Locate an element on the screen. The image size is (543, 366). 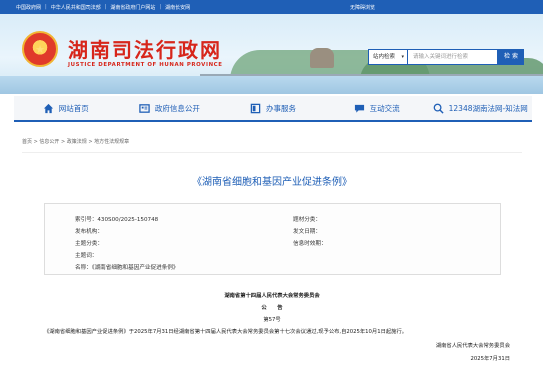
meta-index-no: 索引号：430S00/2025-150748 is located at coordinates (117, 220).